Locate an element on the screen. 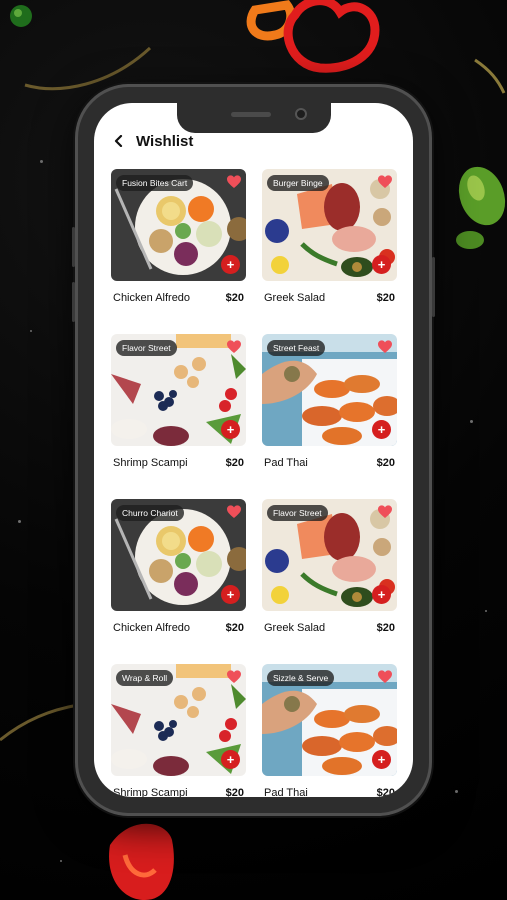  speaker is located at coordinates (251, 114).